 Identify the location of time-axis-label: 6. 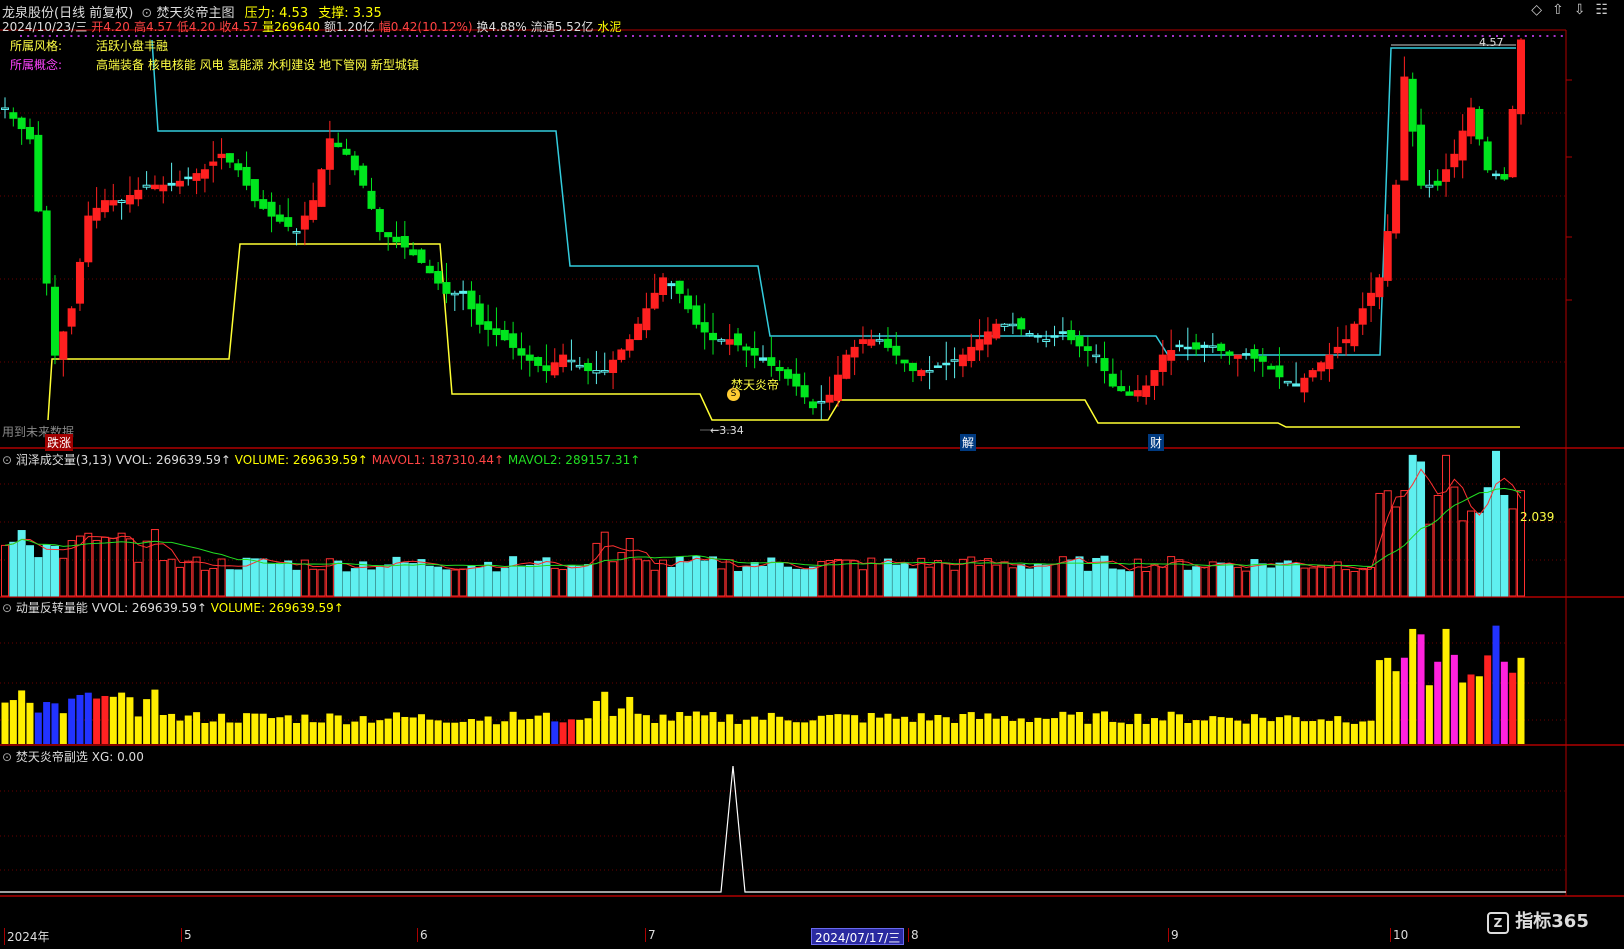
(422, 935).